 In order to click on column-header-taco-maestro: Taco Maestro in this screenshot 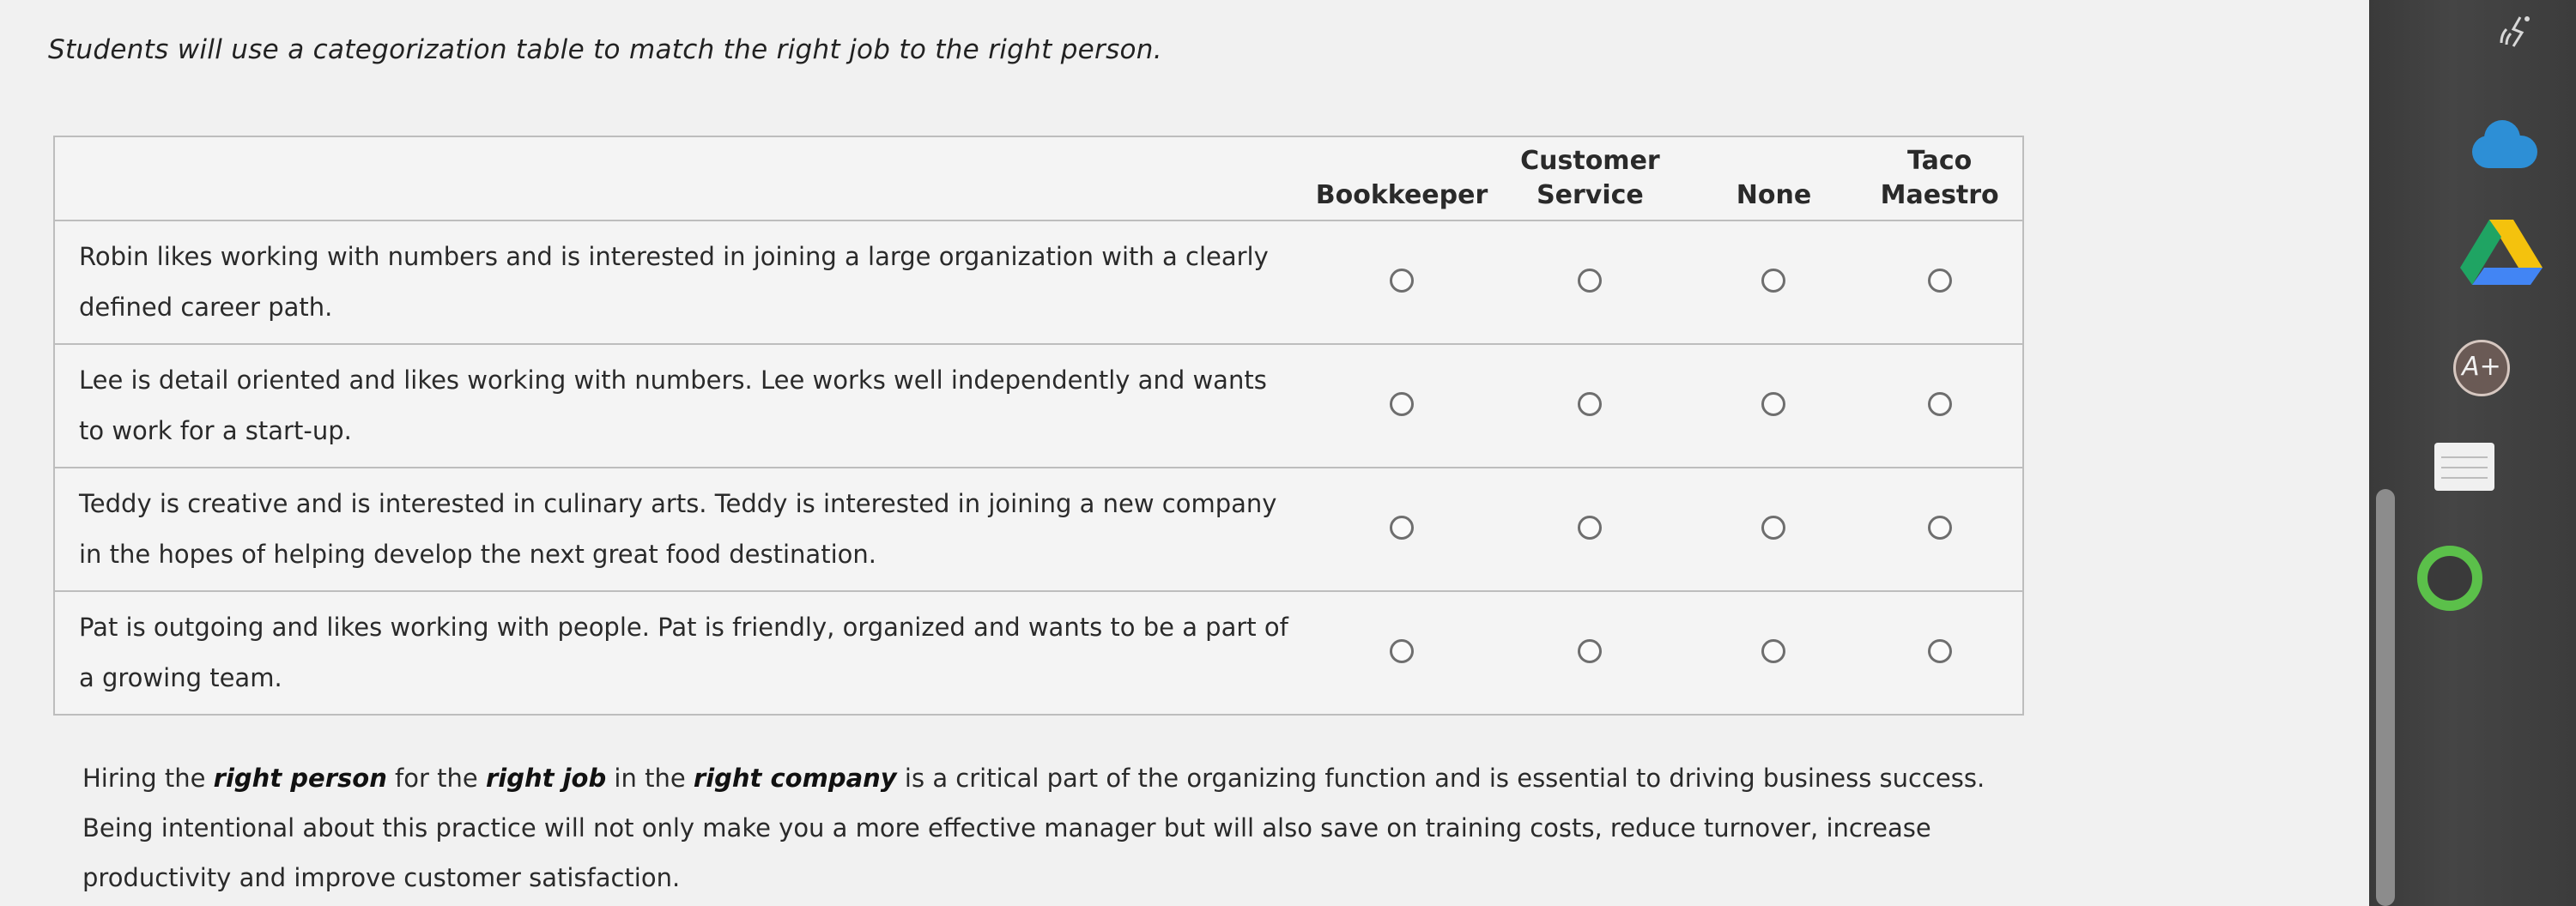, I will do `click(1940, 178)`.